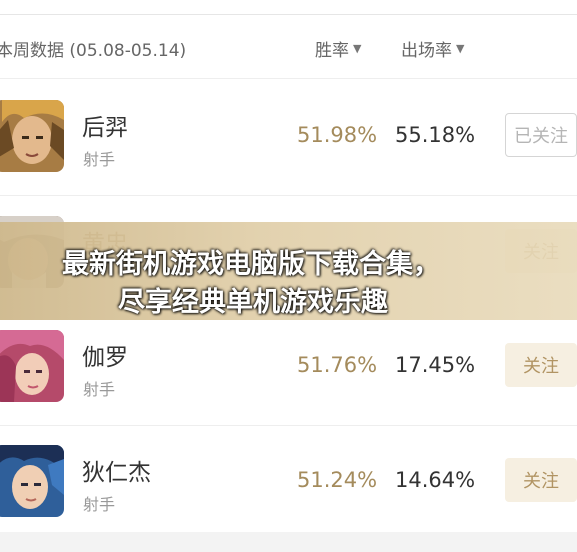 This screenshot has height=552, width=577. I want to click on sort-win-rate: 胜率 ▼, so click(338, 48).